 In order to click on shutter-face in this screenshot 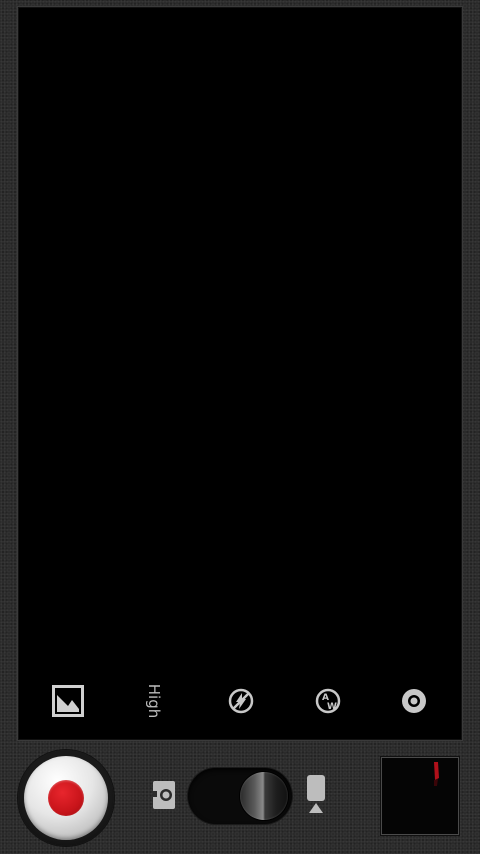, I will do `click(66, 798)`.